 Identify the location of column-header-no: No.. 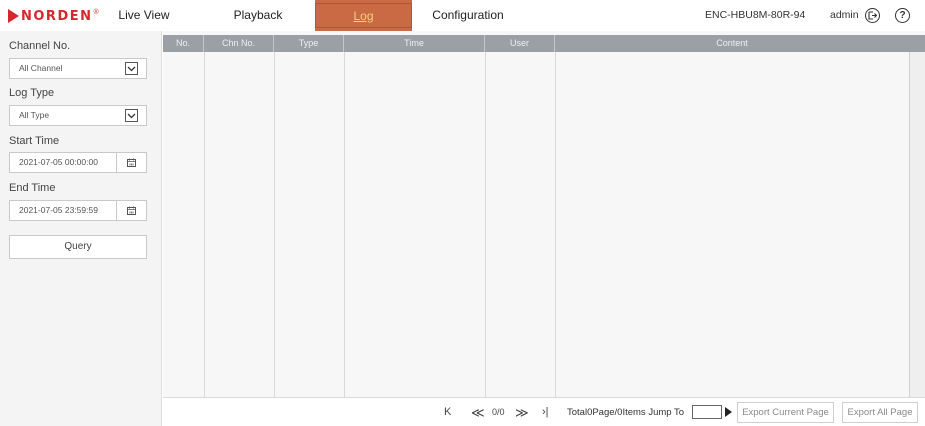
(183, 43).